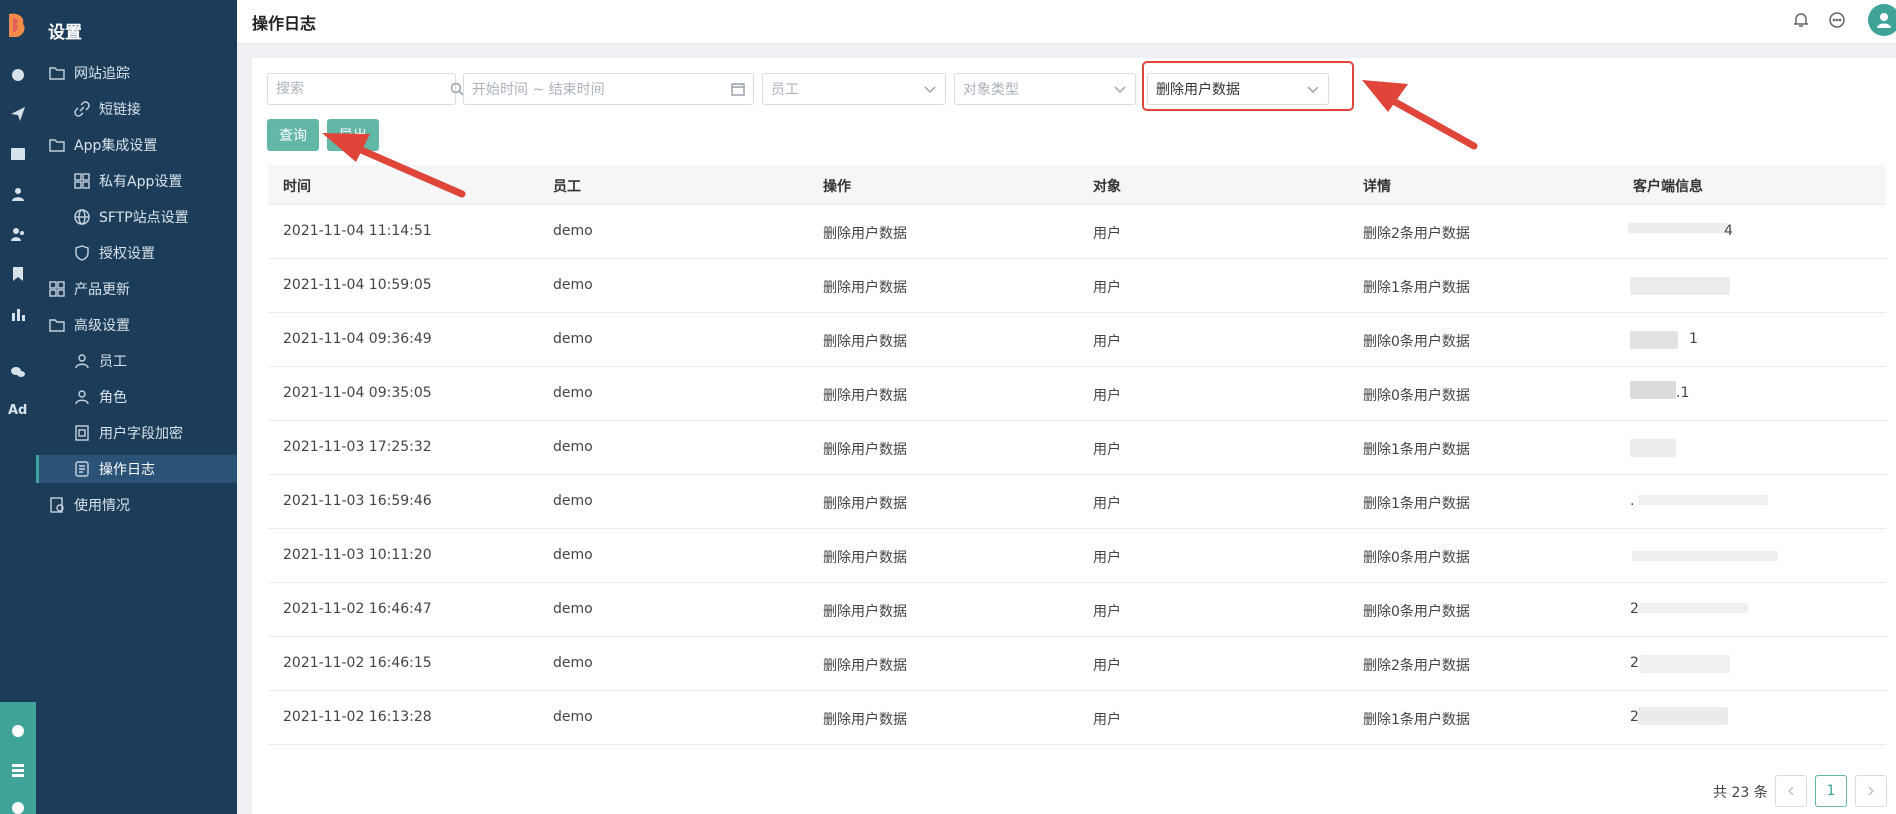 The image size is (1896, 814). I want to click on search-icon, so click(457, 89).